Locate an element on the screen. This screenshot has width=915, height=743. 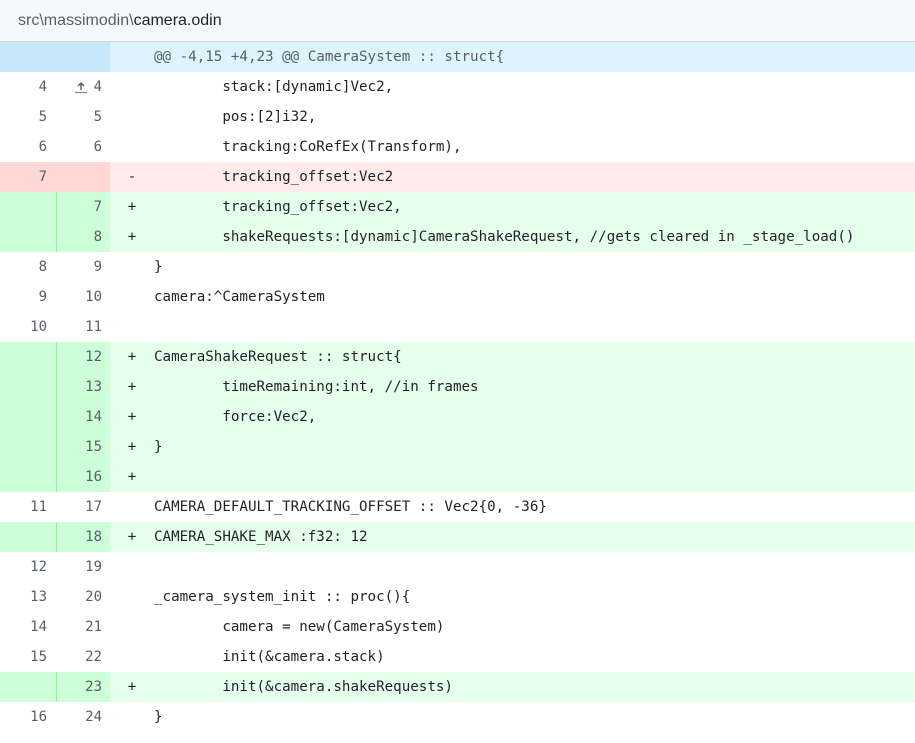
new-line-number: 6 is located at coordinates (83, 147).